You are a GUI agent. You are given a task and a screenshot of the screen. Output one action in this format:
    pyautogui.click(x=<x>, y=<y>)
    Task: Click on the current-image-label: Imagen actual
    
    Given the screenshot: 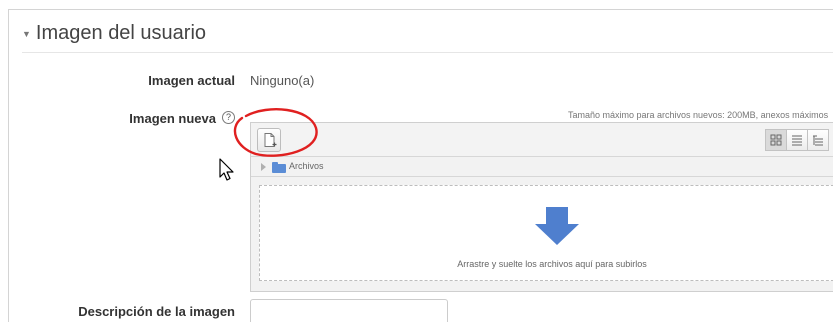 What is the action you would take?
    pyautogui.click(x=191, y=80)
    